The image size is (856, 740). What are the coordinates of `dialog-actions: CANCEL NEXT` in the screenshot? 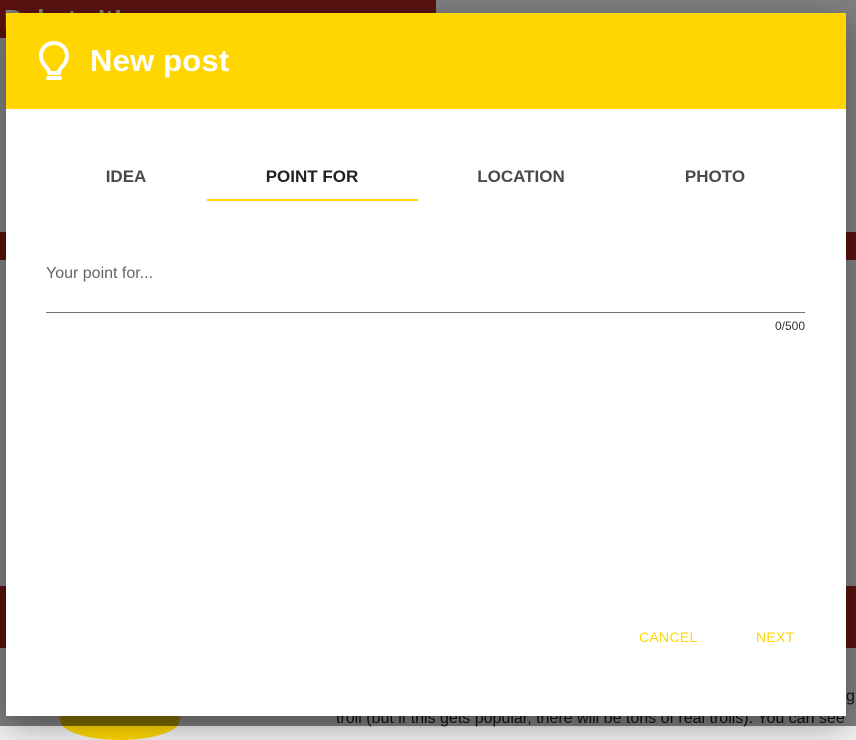 It's located at (426, 637).